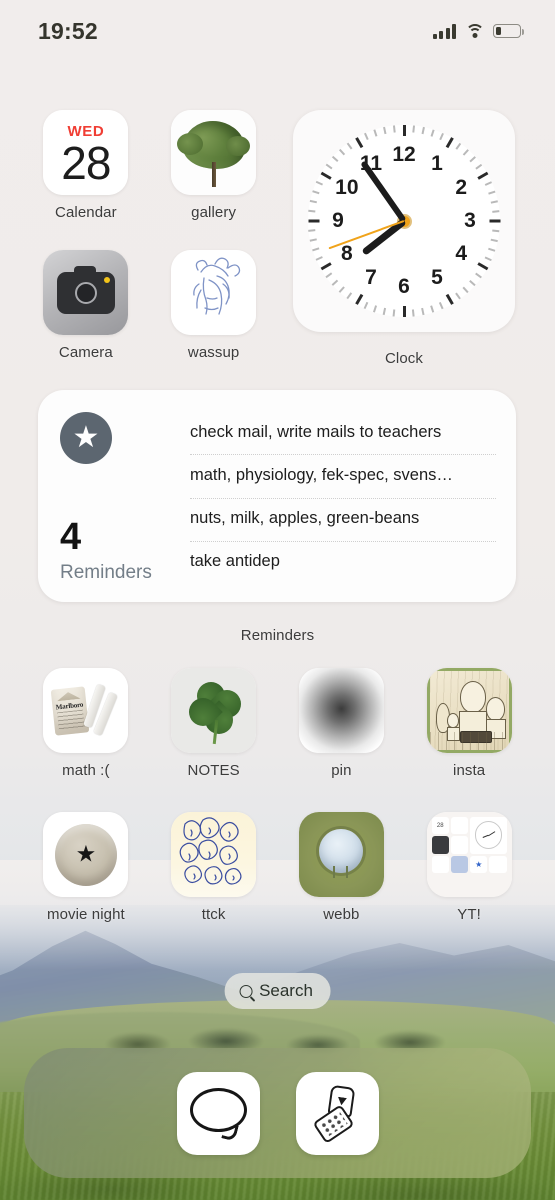  I want to click on flip-phone-icon, so click(337, 1113).